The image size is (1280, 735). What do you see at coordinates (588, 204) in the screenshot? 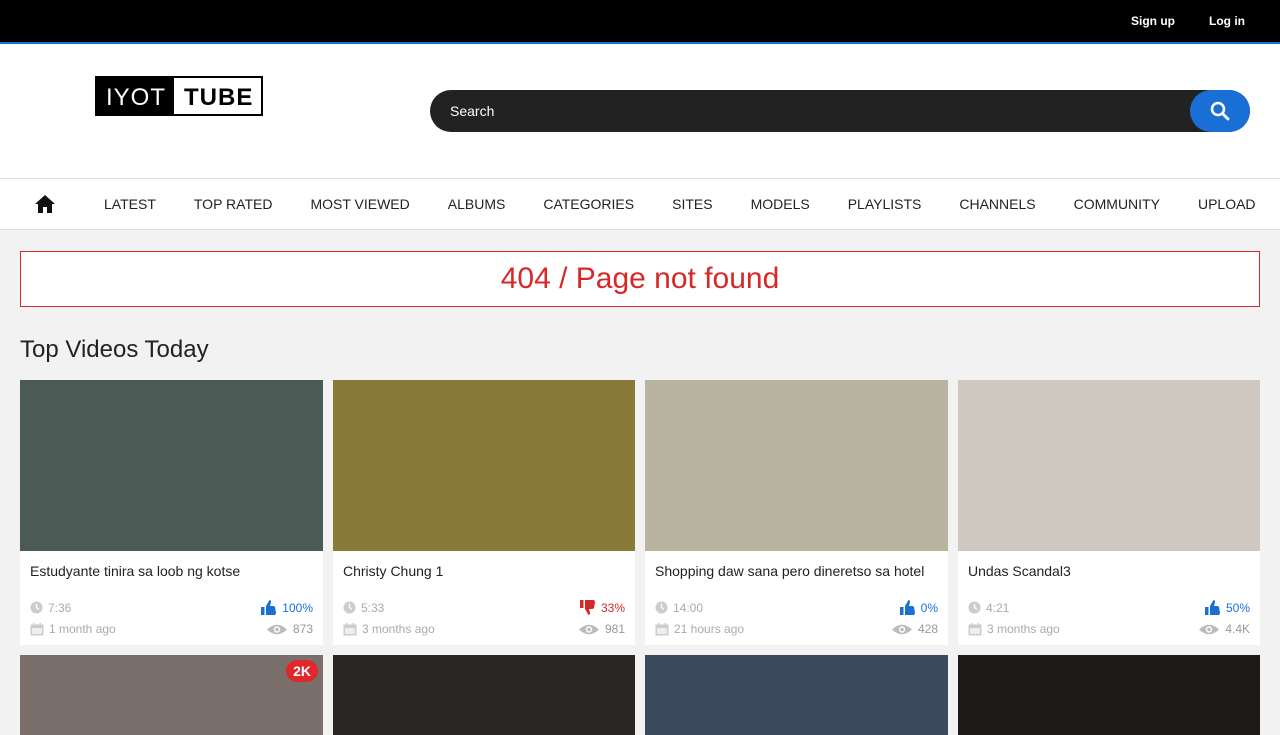
I see `nav-categories: CATEGORIES` at bounding box center [588, 204].